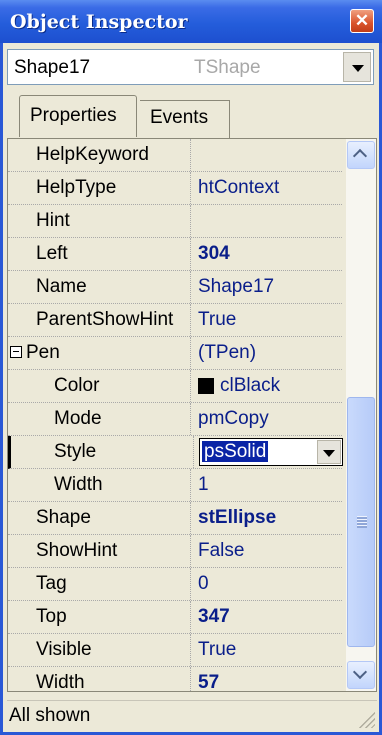 The image size is (382, 735). I want to click on close-button: ✕, so click(362, 21).